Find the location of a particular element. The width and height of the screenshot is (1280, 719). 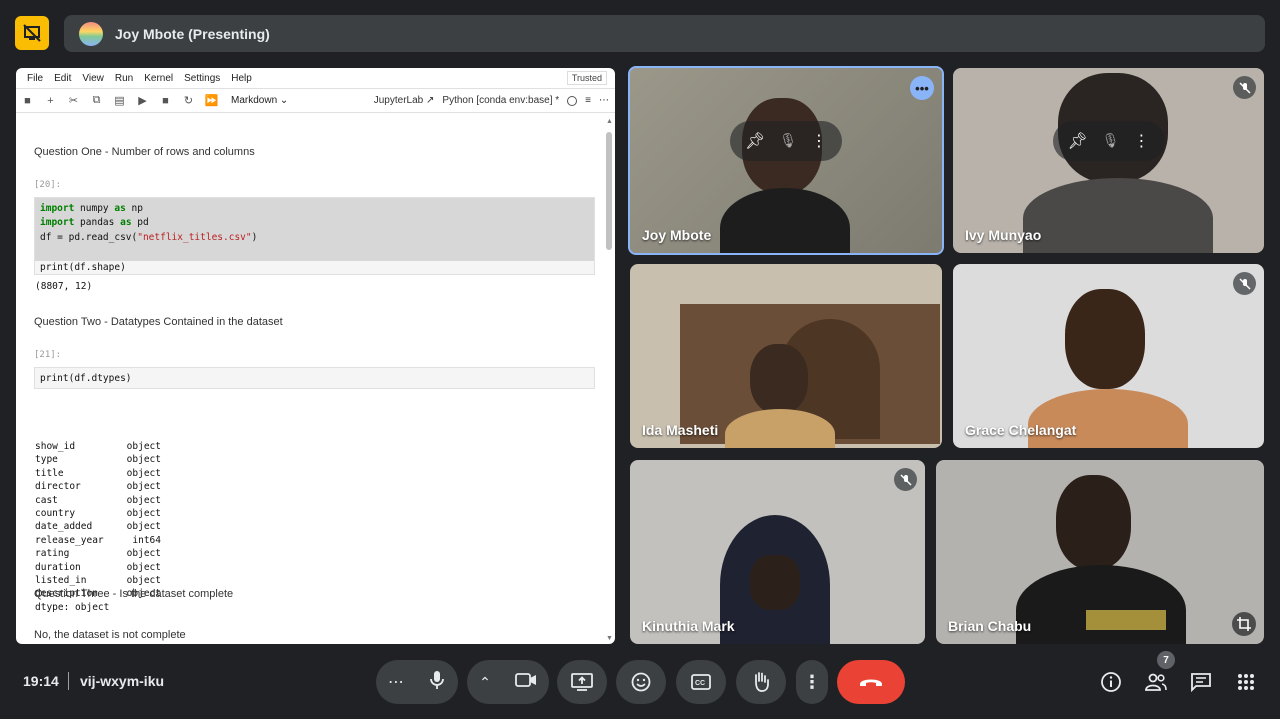

captions-button: CC is located at coordinates (701, 682).